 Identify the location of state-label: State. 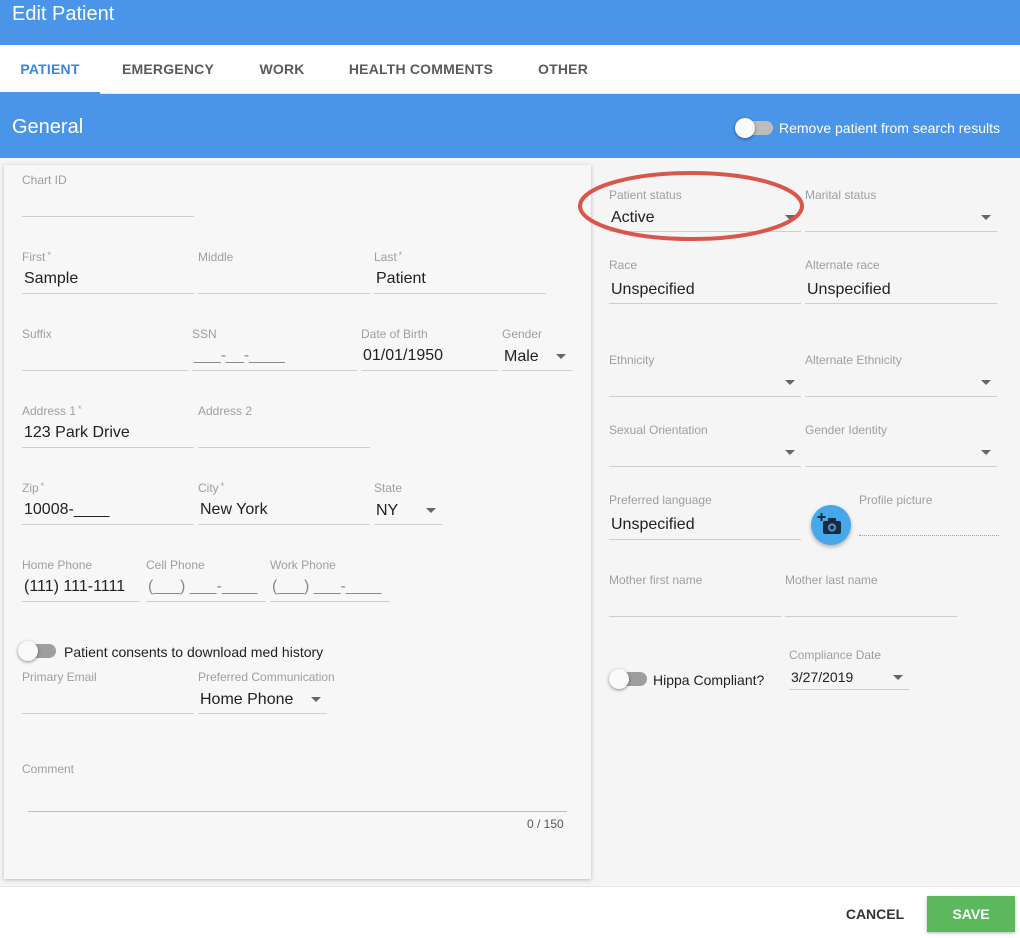
(388, 488).